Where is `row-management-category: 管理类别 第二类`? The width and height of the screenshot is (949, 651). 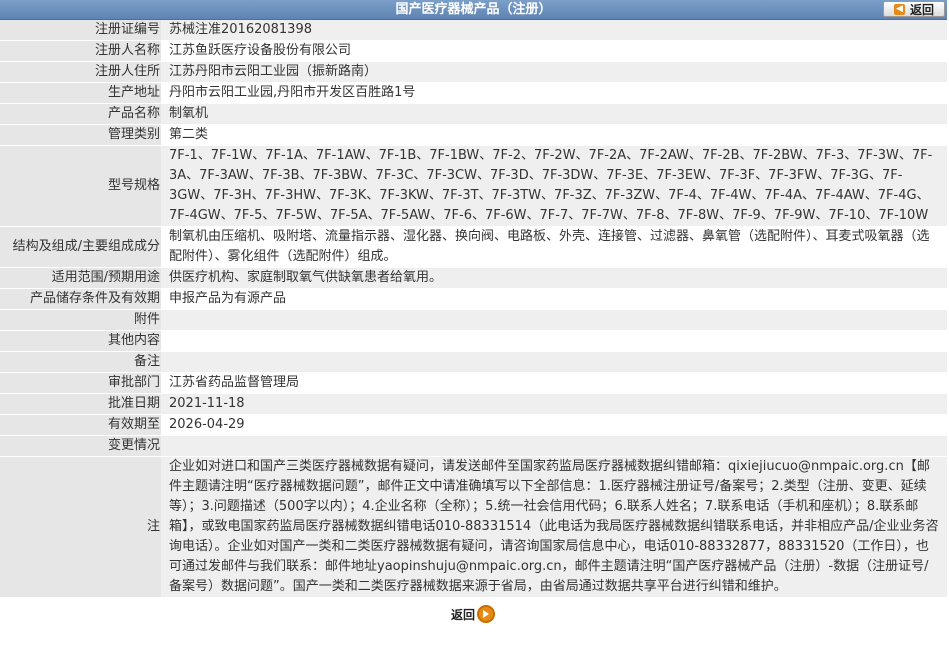 row-management-category: 管理类别 第二类 is located at coordinates (473, 135).